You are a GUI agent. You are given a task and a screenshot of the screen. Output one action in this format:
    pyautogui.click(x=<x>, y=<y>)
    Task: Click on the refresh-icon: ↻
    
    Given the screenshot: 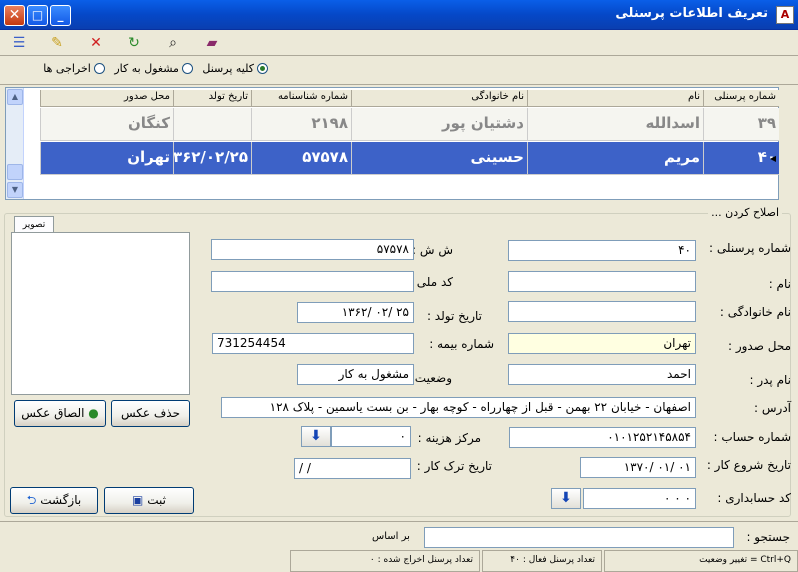 What is the action you would take?
    pyautogui.click(x=134, y=43)
    